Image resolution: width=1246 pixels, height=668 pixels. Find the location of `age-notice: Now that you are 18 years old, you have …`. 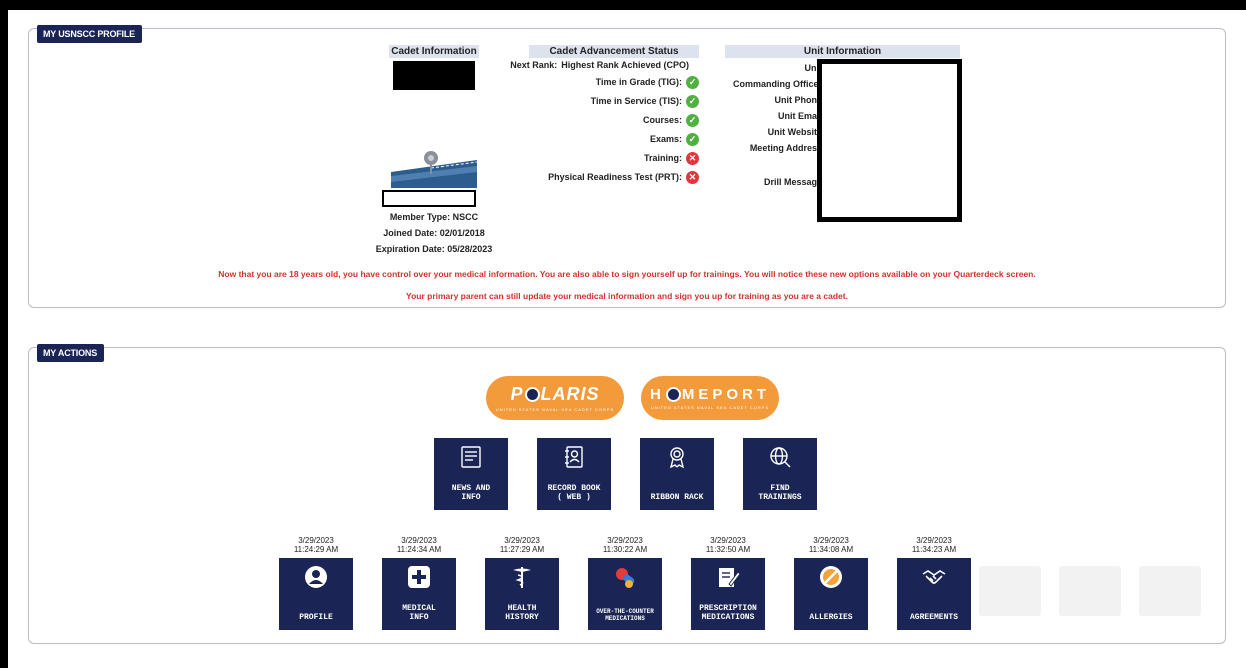

age-notice: Now that you are 18 years old, you have … is located at coordinates (627, 274).